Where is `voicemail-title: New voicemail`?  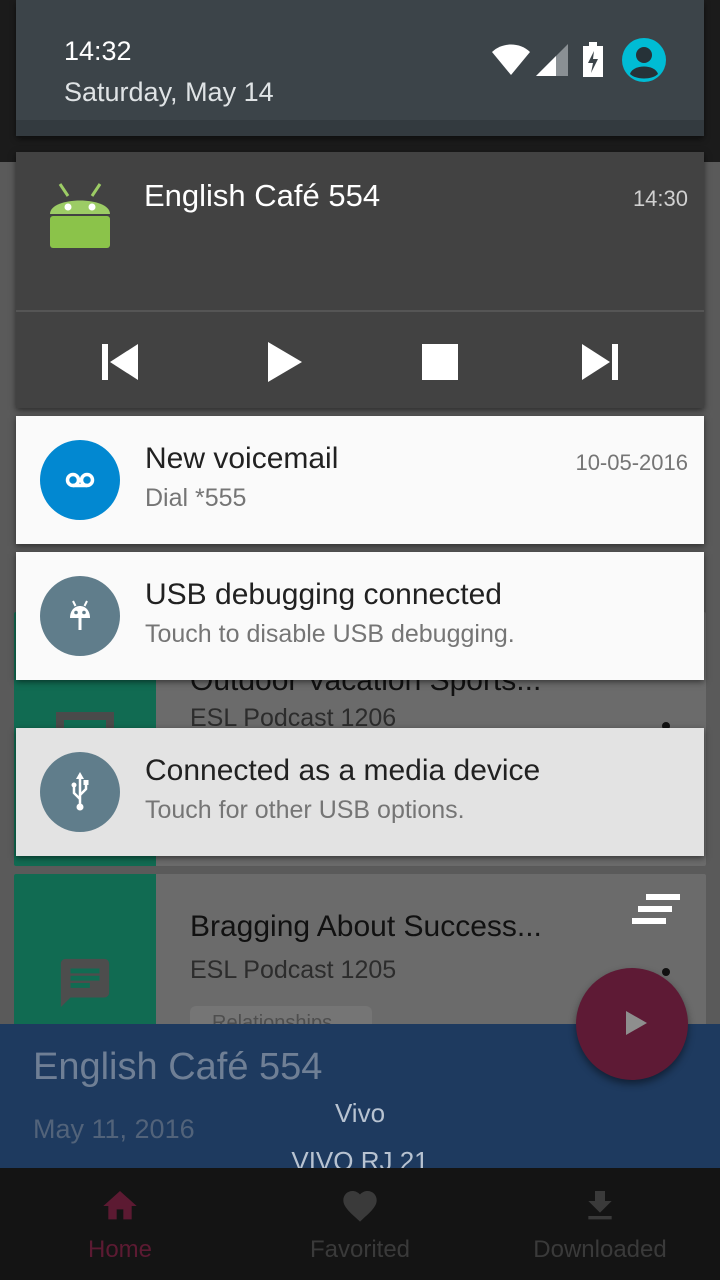 voicemail-title: New voicemail is located at coordinates (242, 458).